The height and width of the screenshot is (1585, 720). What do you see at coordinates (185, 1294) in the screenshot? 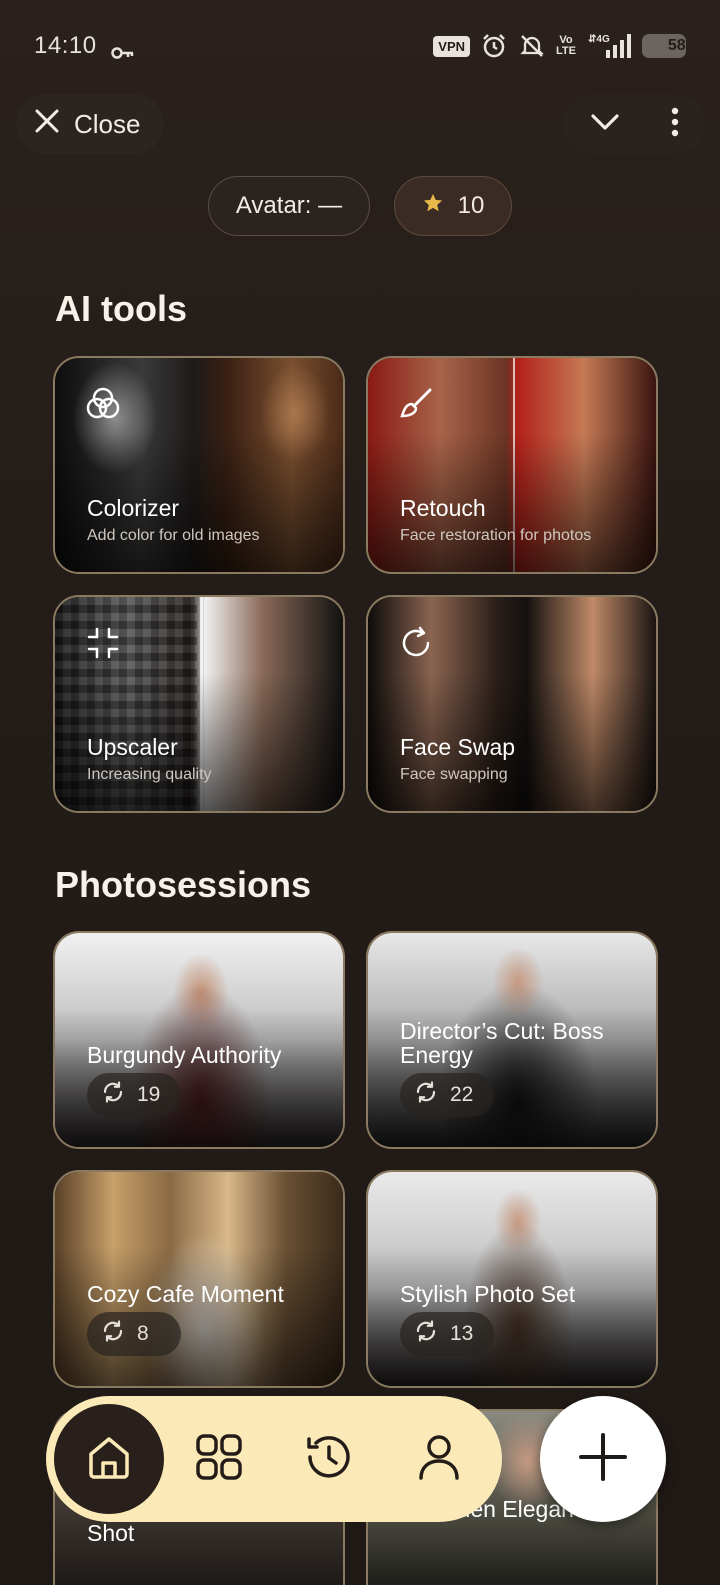
I see `session-title: Cozy Cafe Moment` at bounding box center [185, 1294].